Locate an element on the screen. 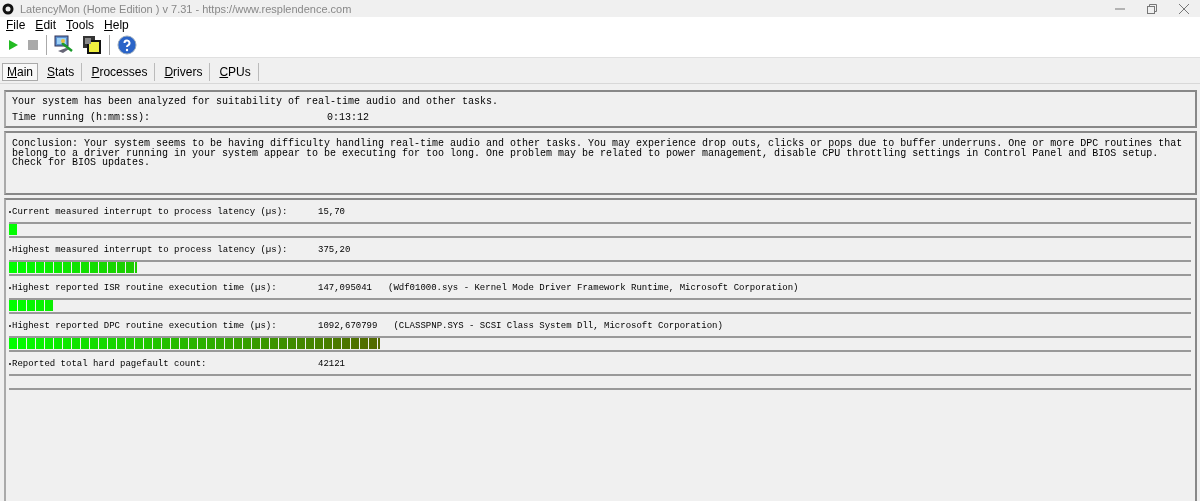  help-button is located at coordinates (127, 45).